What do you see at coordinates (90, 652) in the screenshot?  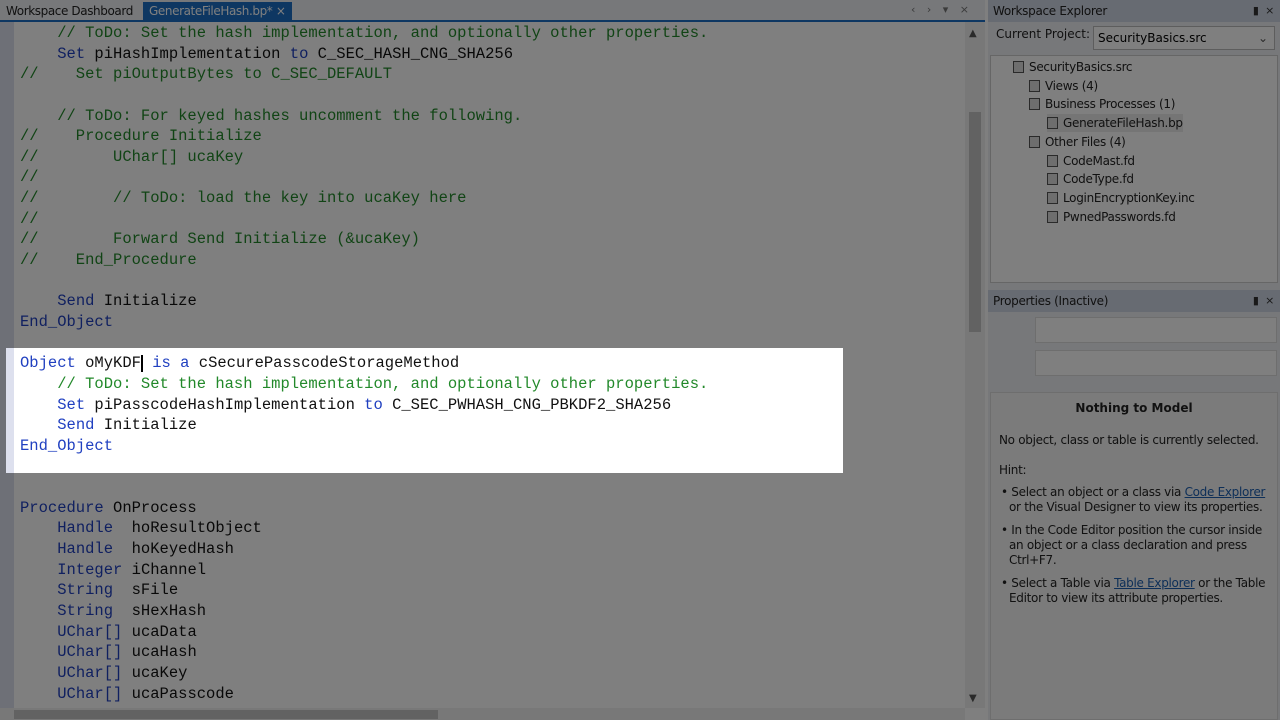 I see `keyword-token: UChar[]` at bounding box center [90, 652].